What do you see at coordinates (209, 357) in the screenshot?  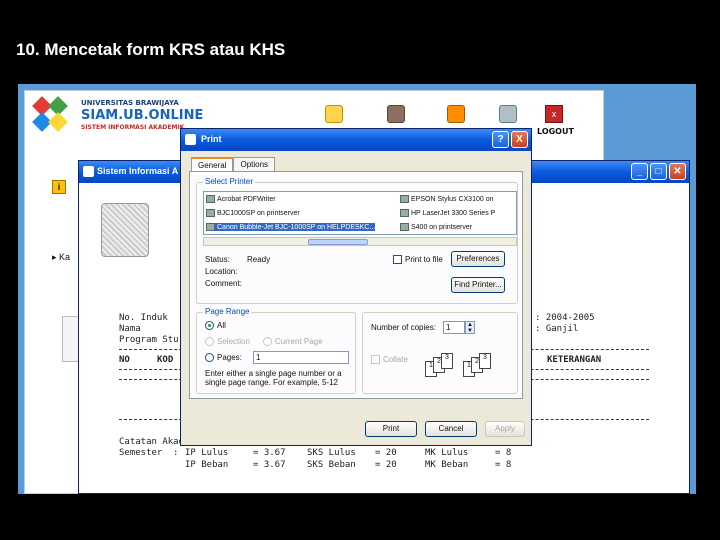 I see `range-pages-radio` at bounding box center [209, 357].